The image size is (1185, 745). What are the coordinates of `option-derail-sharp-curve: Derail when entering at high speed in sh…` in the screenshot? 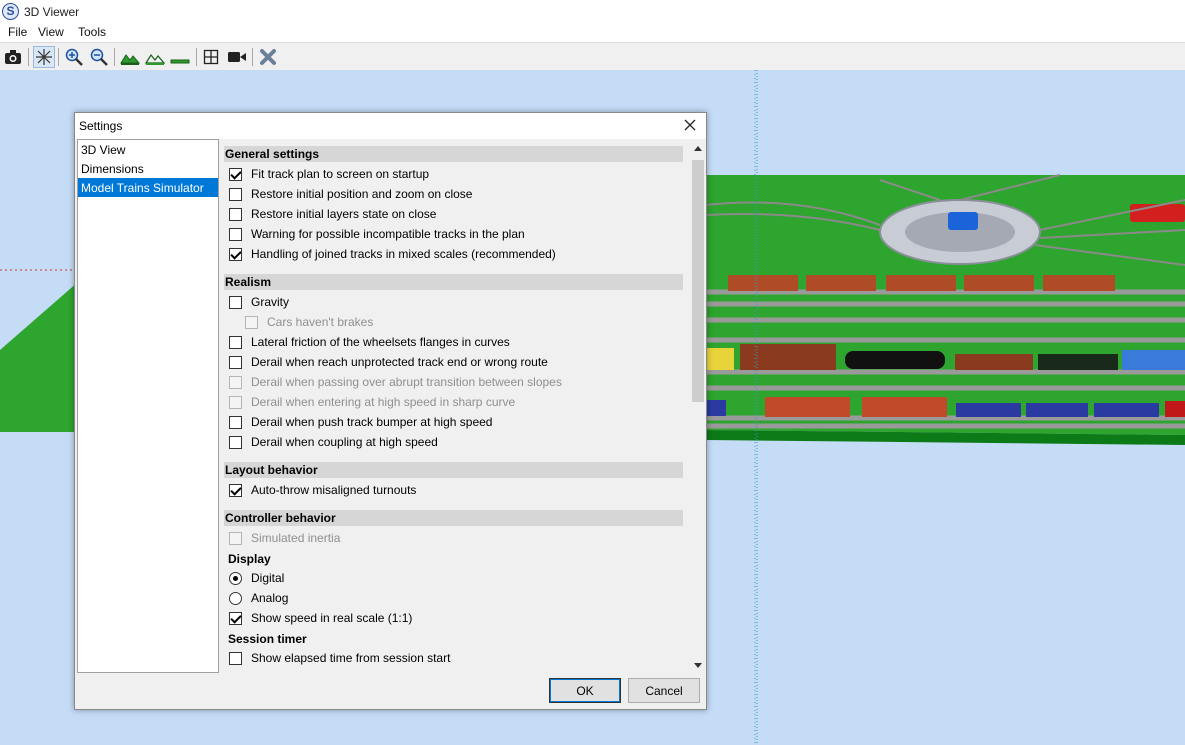 It's located at (372, 402).